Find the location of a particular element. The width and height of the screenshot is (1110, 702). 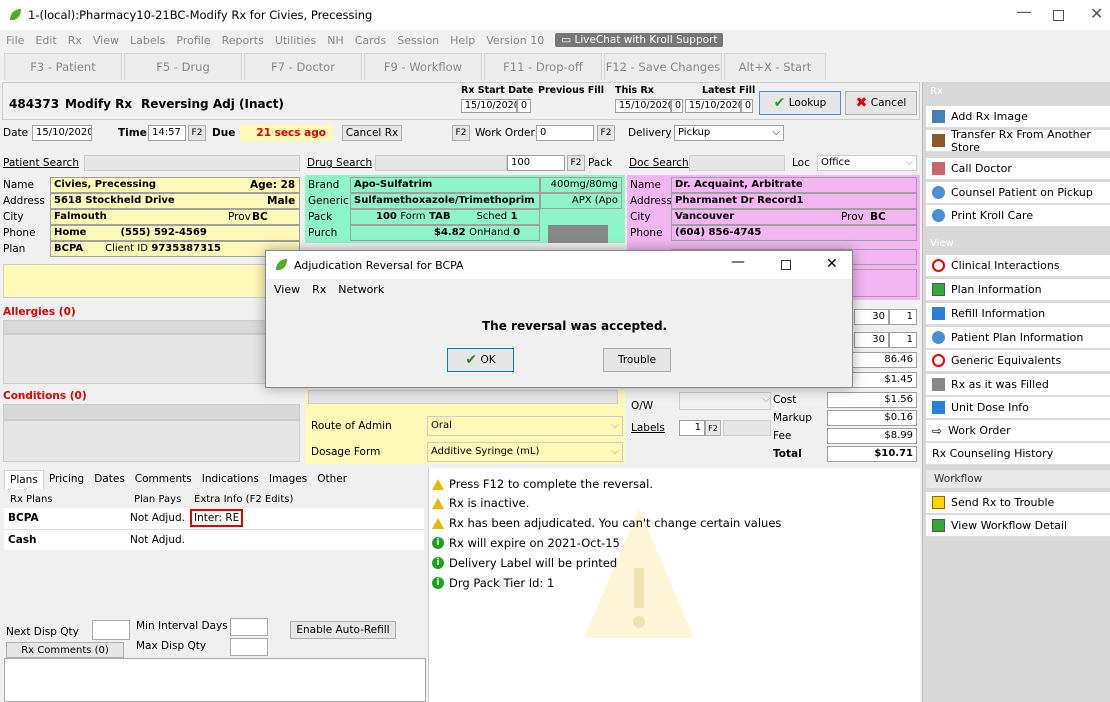

fkey-workflow: F9 - Workflow is located at coordinates (423, 66).